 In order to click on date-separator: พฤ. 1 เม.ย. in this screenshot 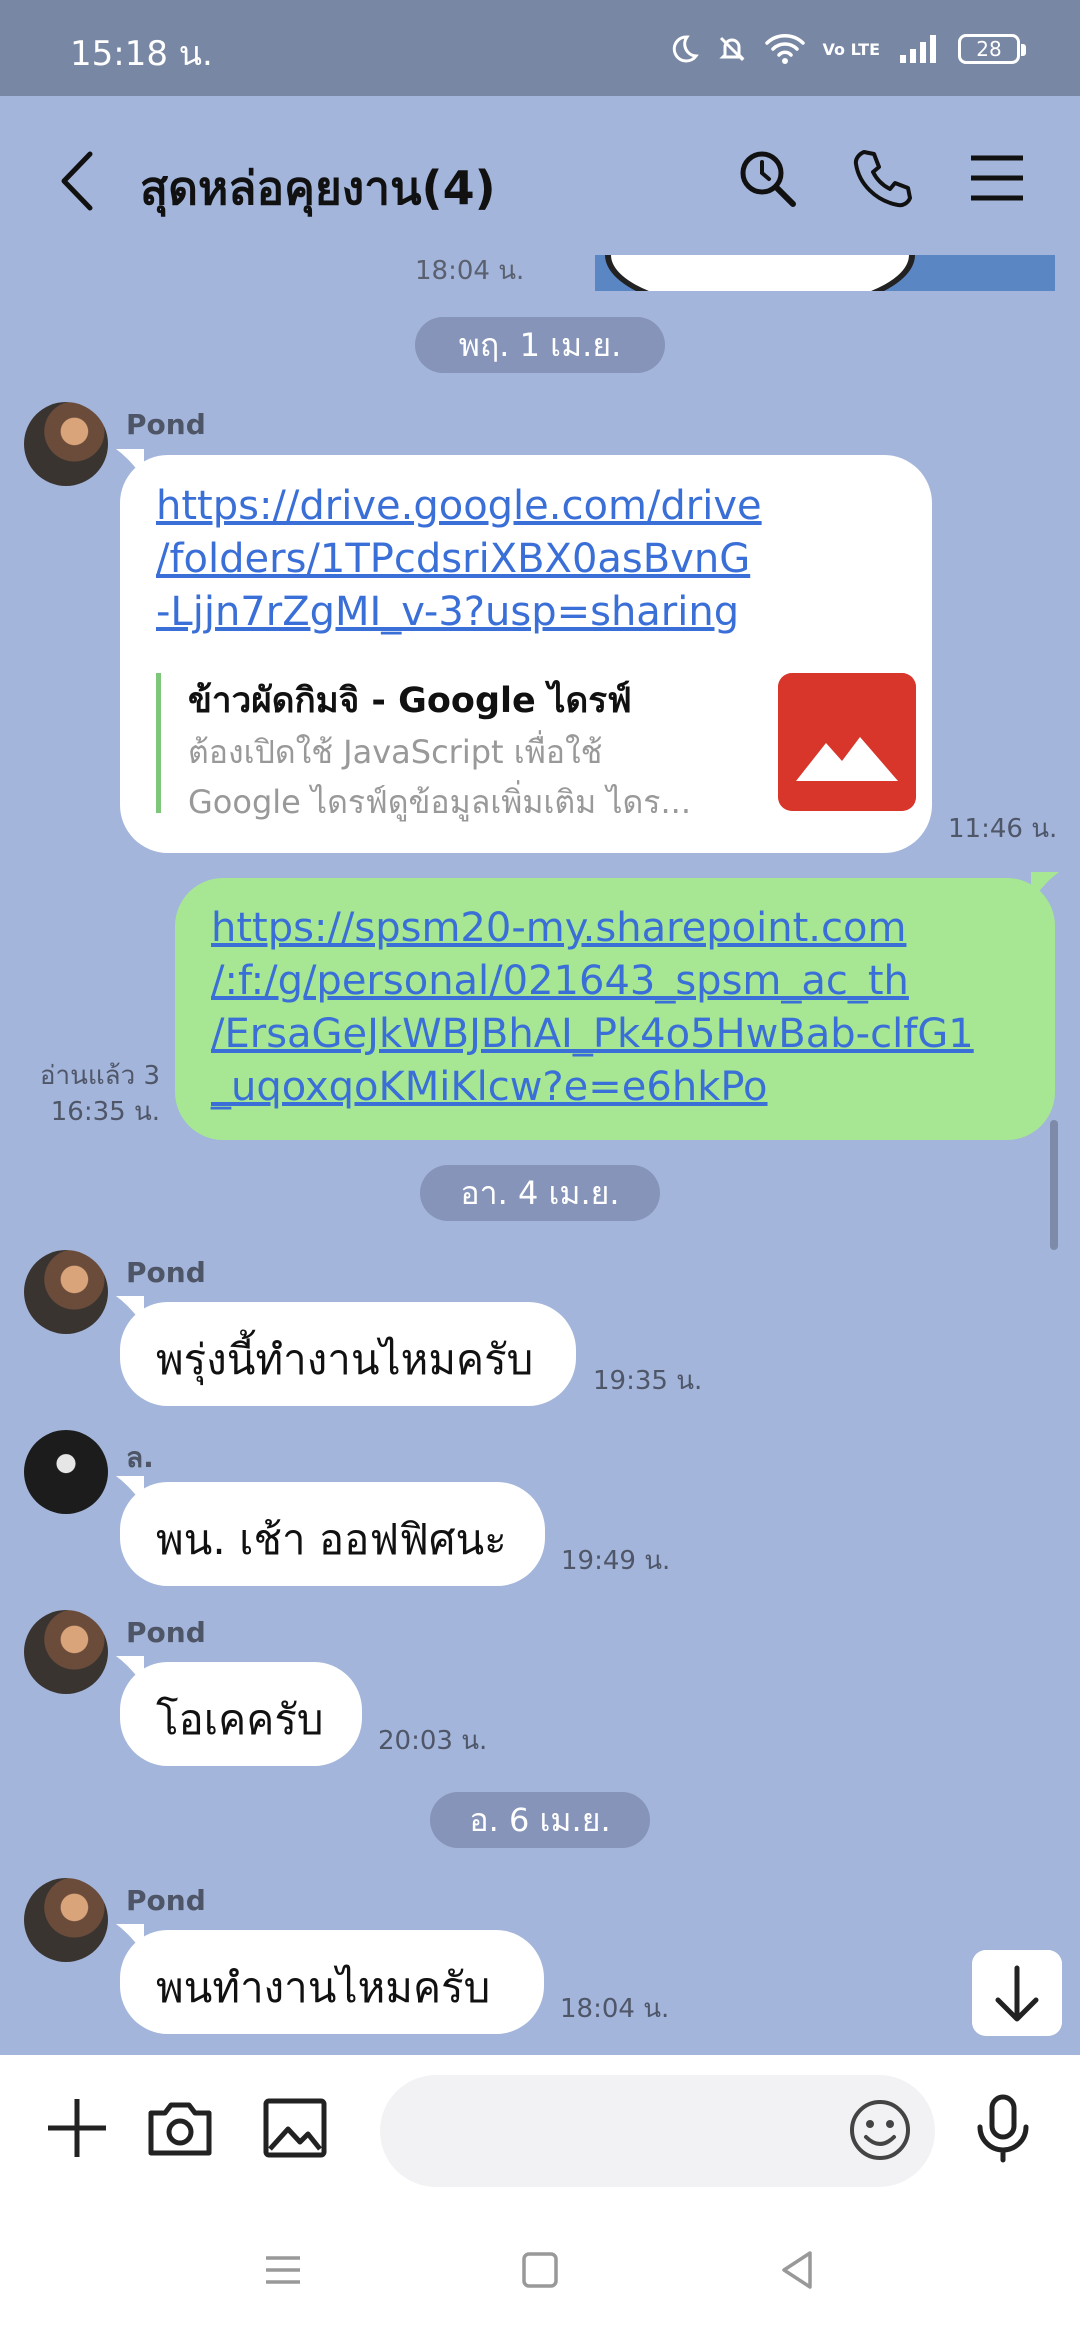, I will do `click(540, 345)`.